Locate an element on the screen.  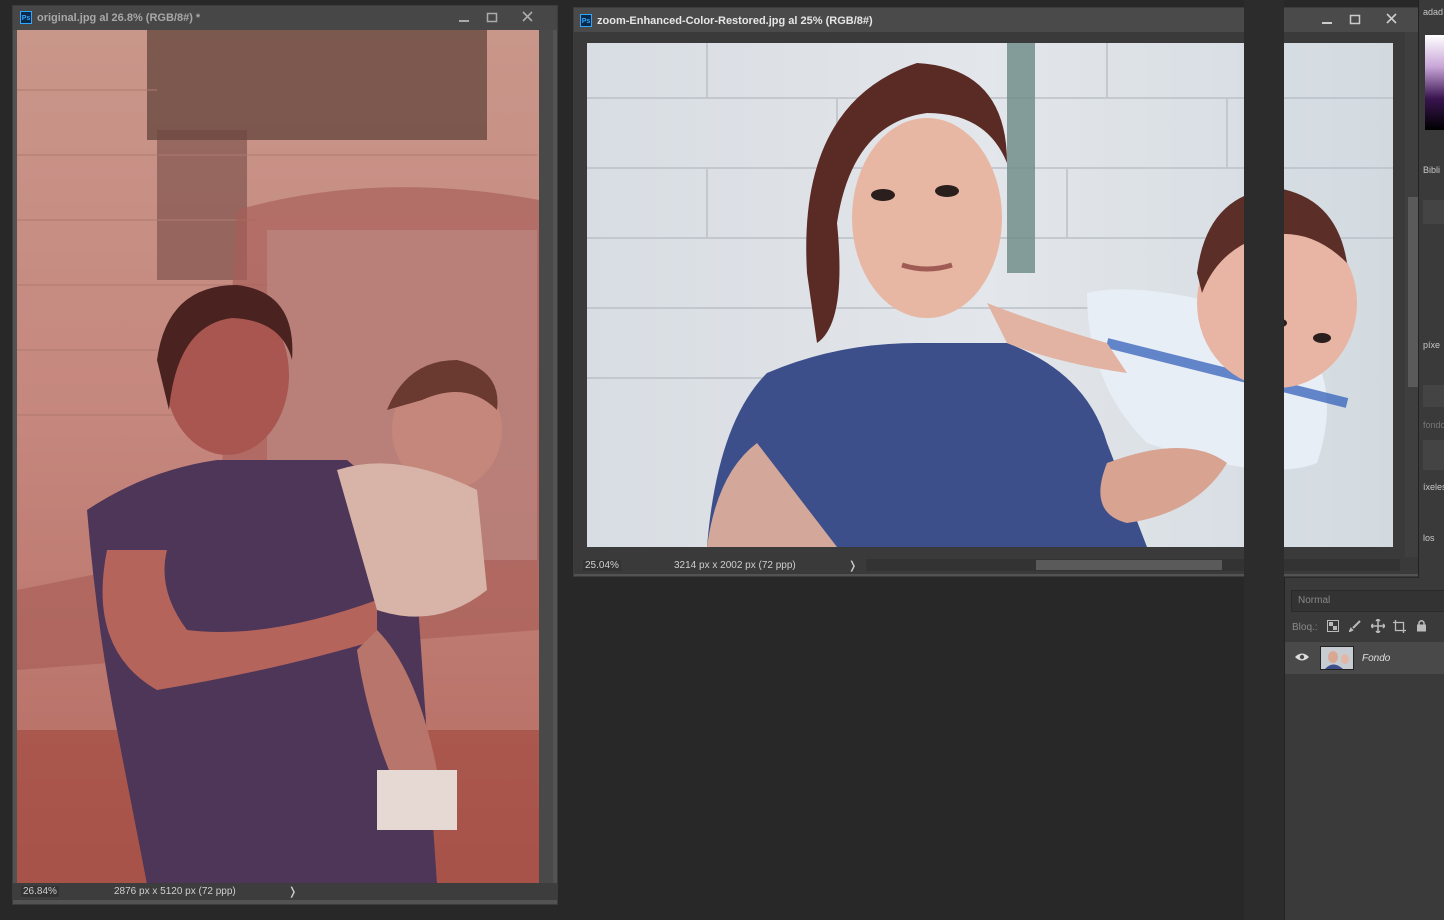
status-bar: 26.84% 2876 px x 5120 px (72 ppp) ❭ is located at coordinates (285, 891).